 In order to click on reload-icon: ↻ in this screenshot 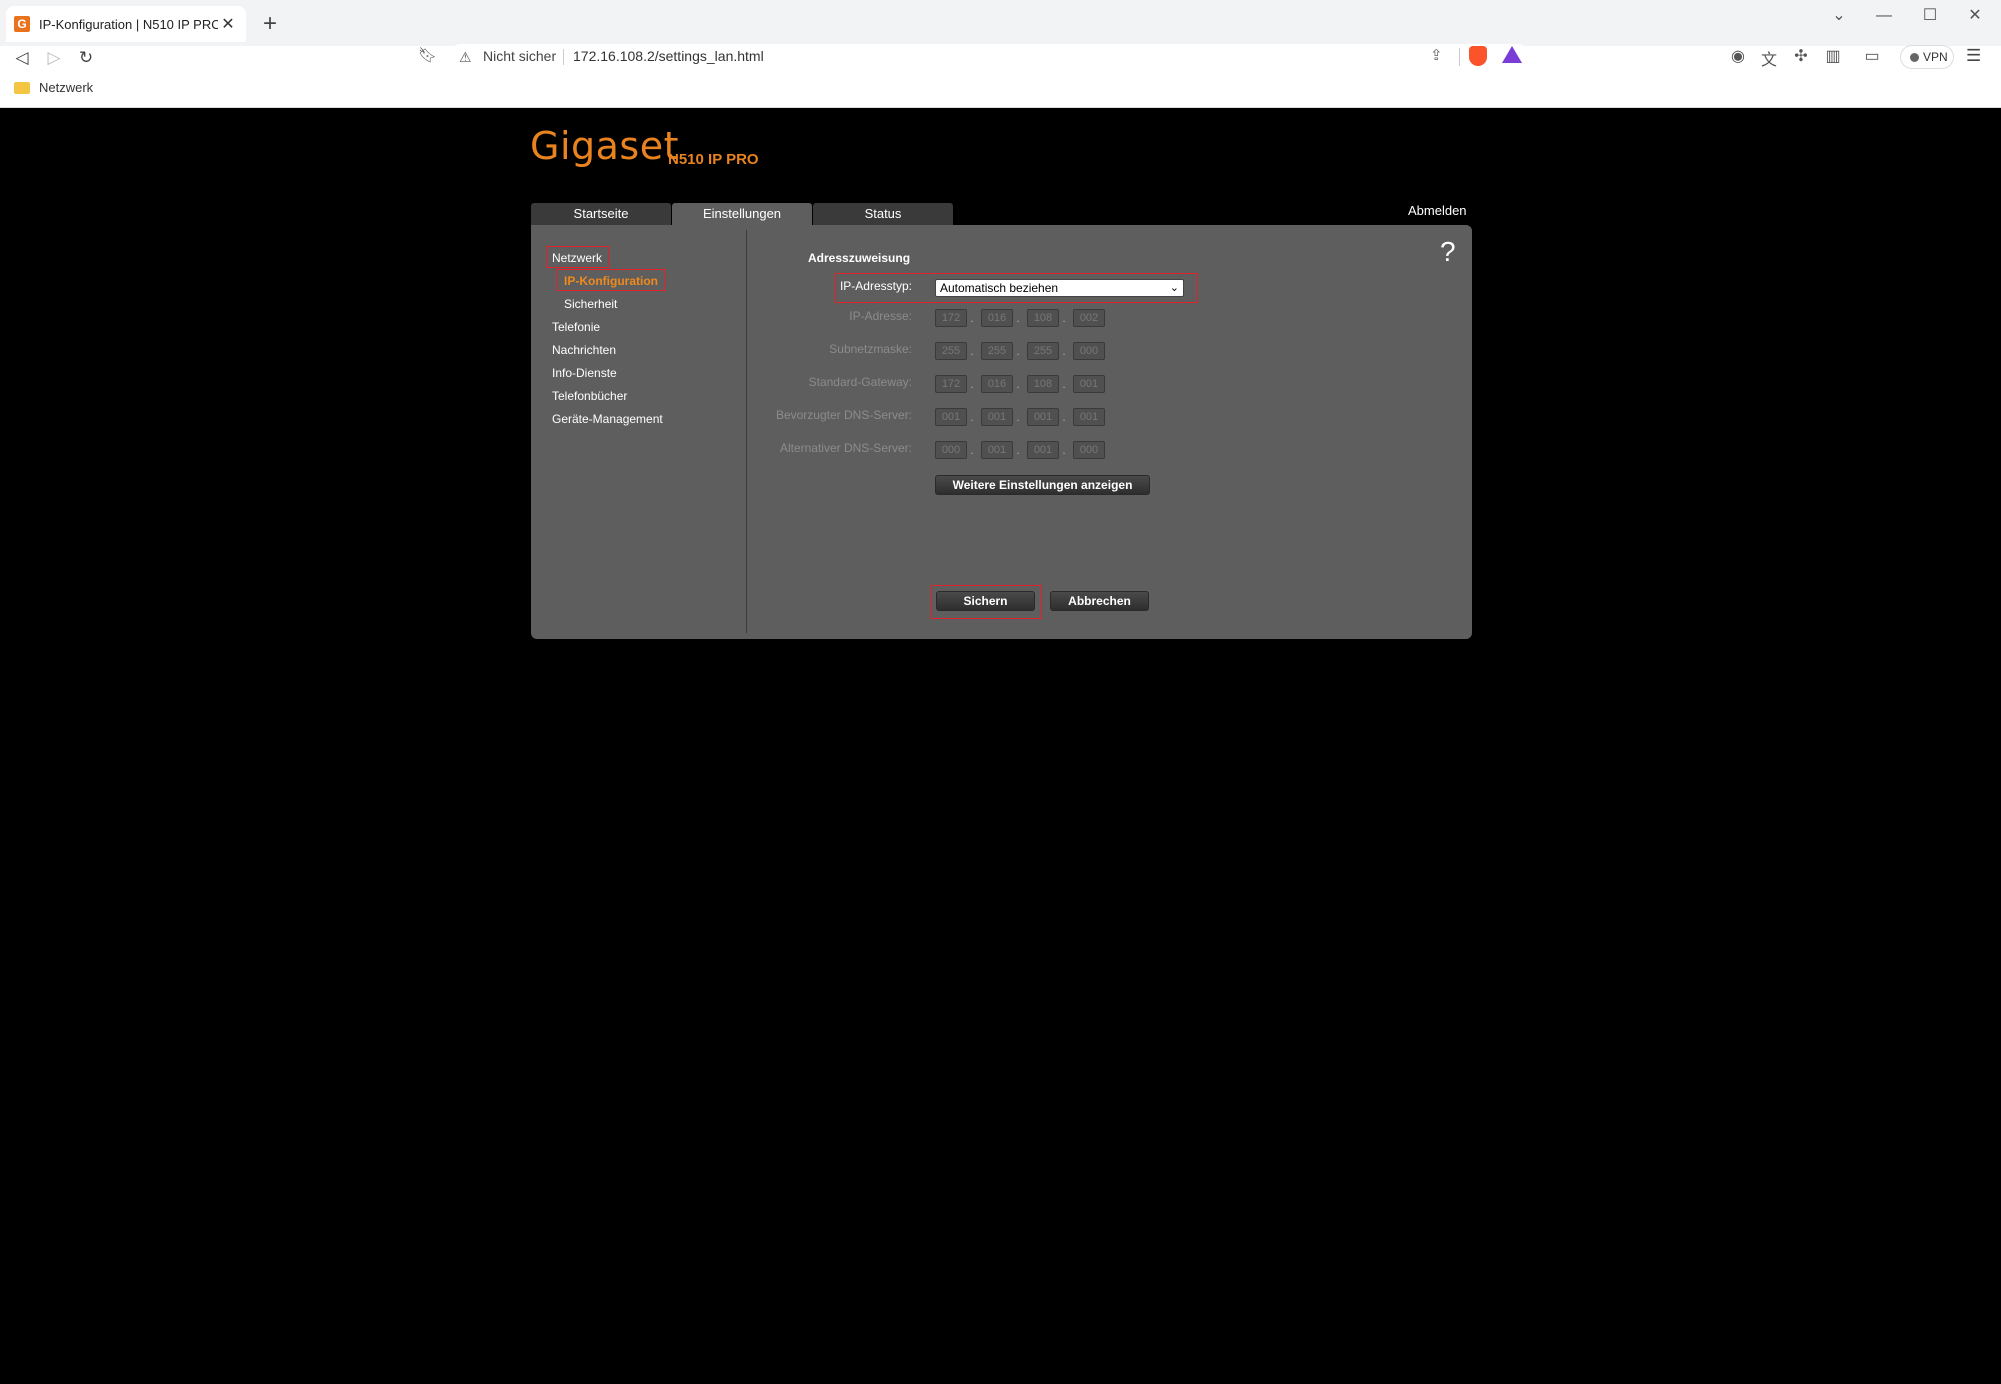, I will do `click(86, 58)`.